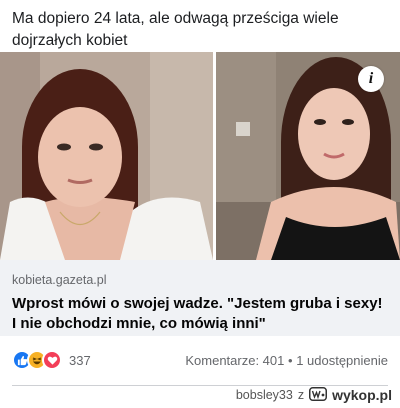 This screenshot has width=400, height=408. I want to click on love-icon, so click(52, 360).